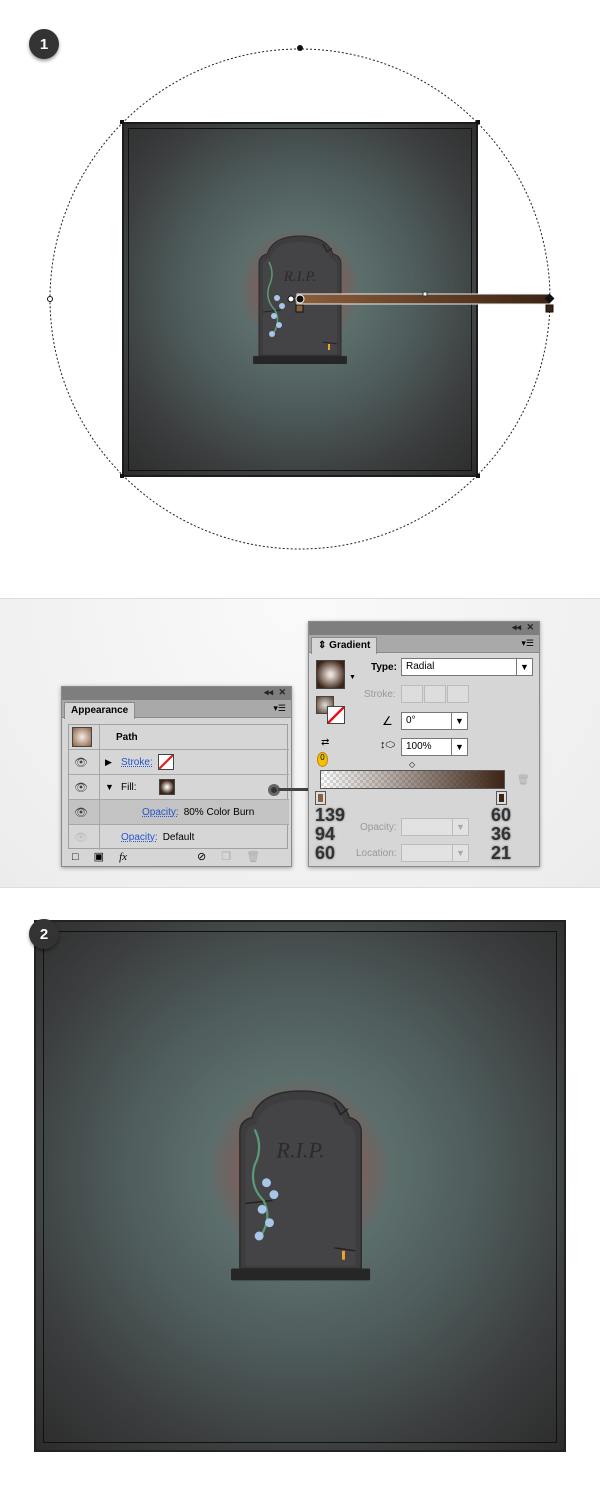 The height and width of the screenshot is (1488, 600). Describe the element at coordinates (99, 856) in the screenshot. I see `add-new-fill-icon: ▣` at that location.